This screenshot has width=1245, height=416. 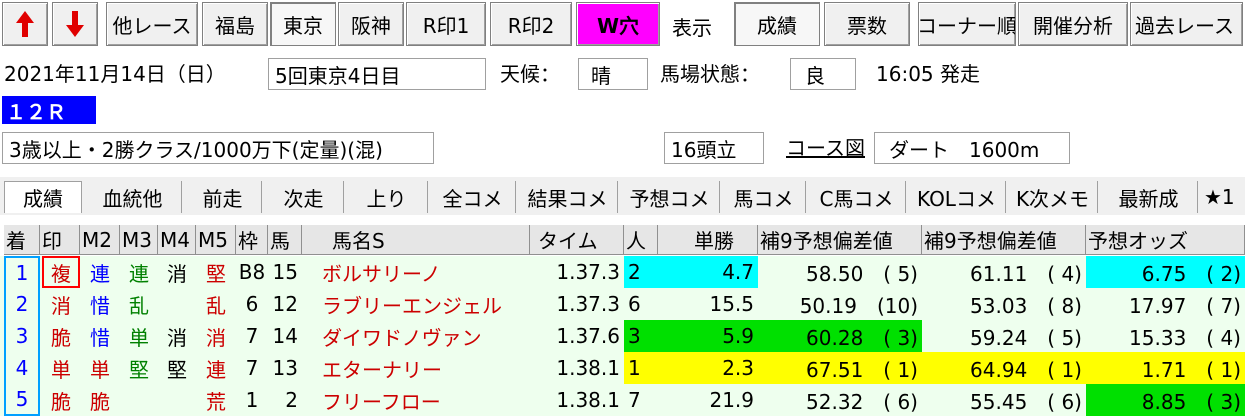 I want to click on cell-tansho: 5.9, so click(x=708, y=336).